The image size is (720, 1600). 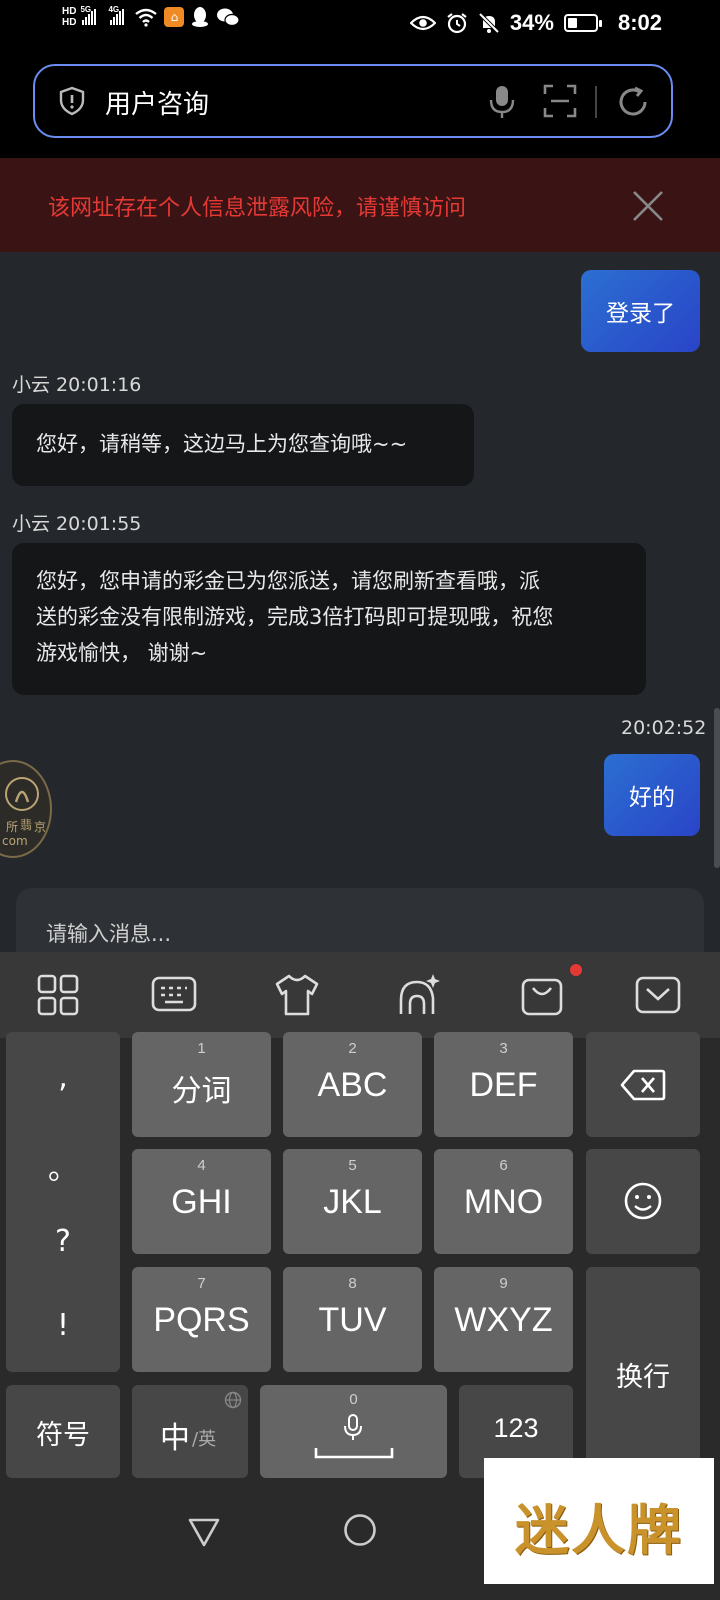 I want to click on space-key: 0, so click(x=353, y=1431).